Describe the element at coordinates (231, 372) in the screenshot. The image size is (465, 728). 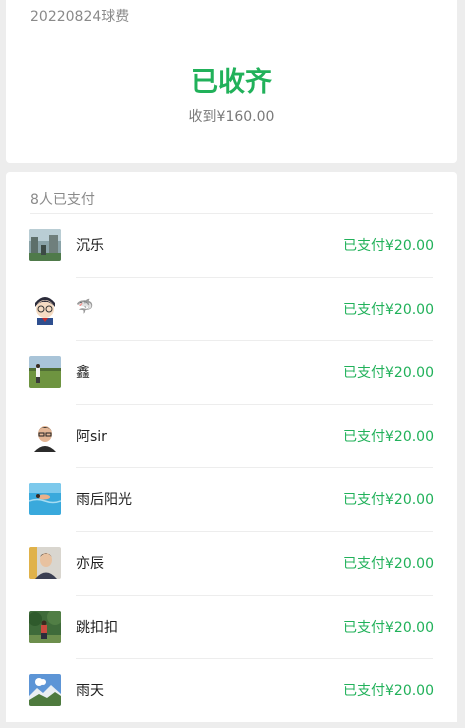
I see `payer-row: 鑫 已支付¥20.00` at that location.